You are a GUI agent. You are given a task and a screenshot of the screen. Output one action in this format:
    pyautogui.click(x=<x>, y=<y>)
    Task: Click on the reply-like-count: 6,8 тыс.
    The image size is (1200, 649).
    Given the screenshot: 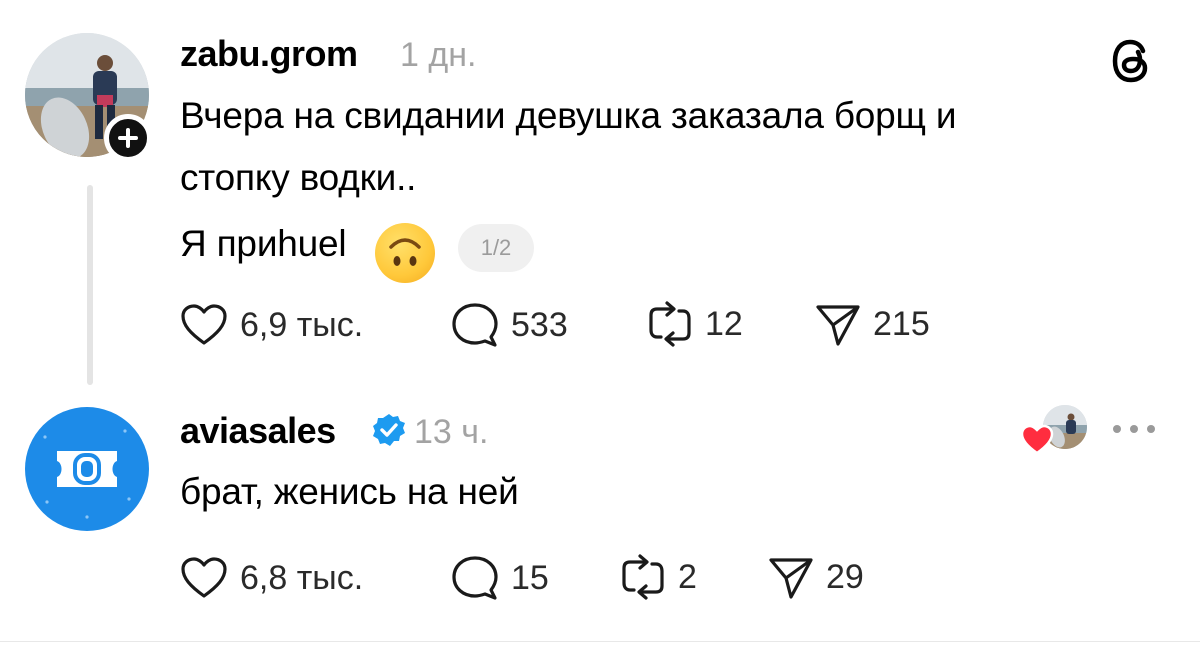 What is the action you would take?
    pyautogui.click(x=302, y=577)
    